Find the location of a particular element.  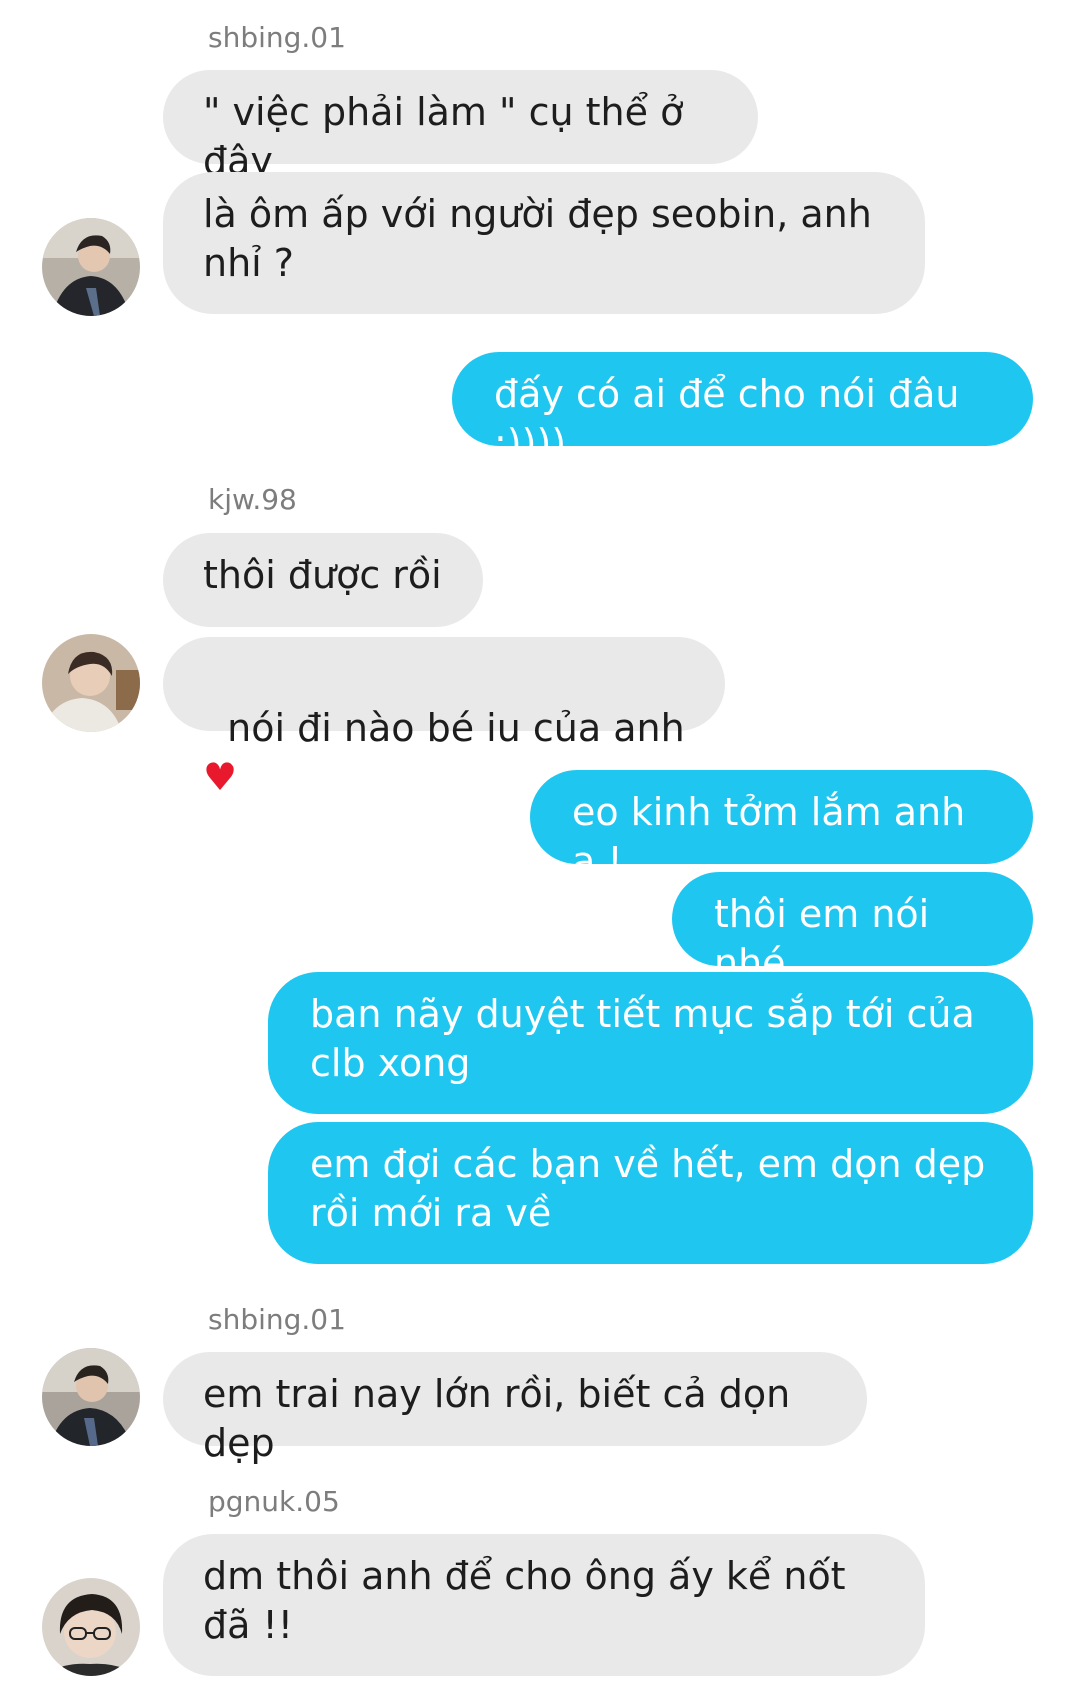

incoming-message: nói đi nào bé iu của anh ♥ is located at coordinates (444, 718).